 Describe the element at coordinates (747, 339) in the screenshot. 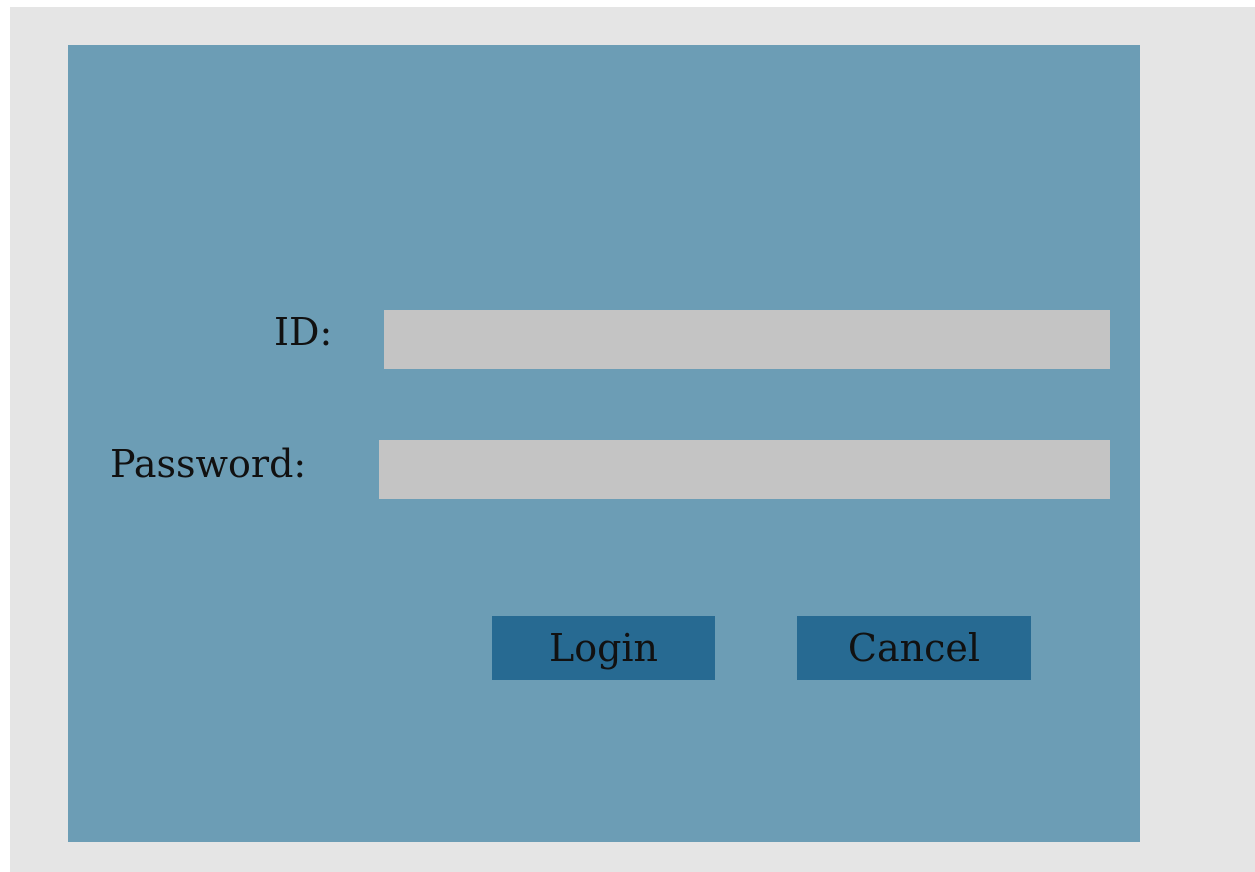

I see `id-field` at that location.